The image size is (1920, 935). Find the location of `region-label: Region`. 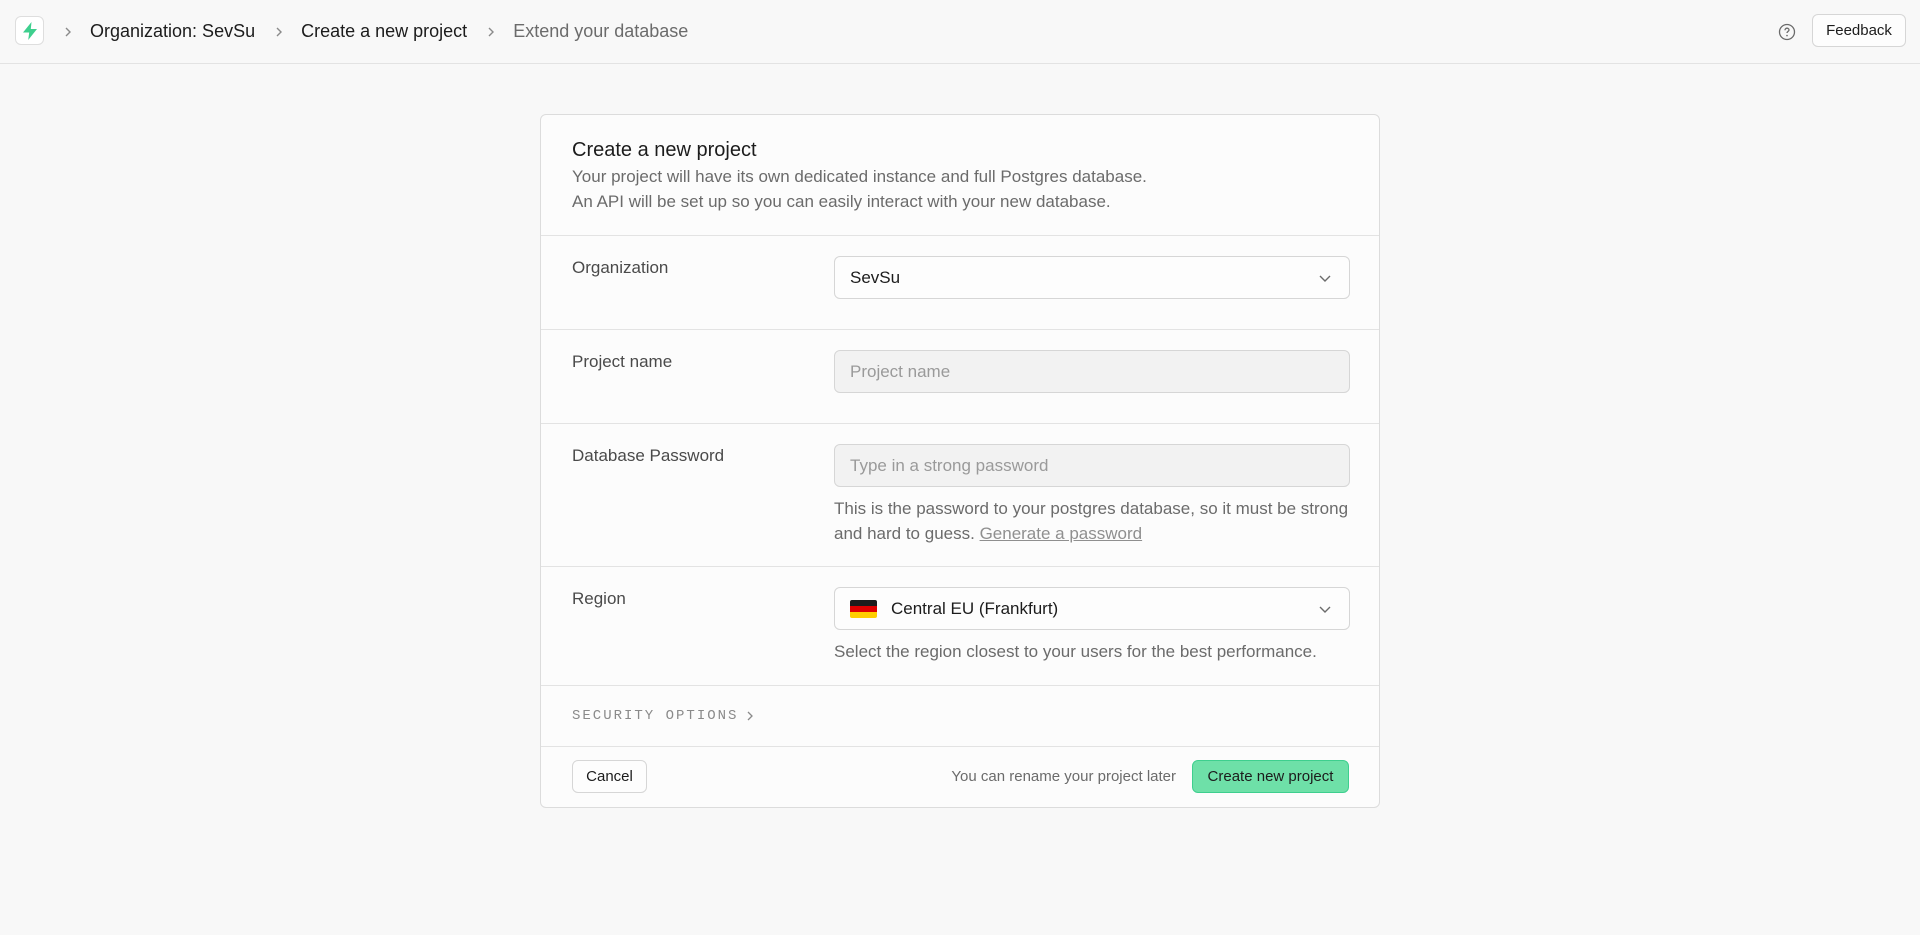

region-label: Region is located at coordinates (599, 598).